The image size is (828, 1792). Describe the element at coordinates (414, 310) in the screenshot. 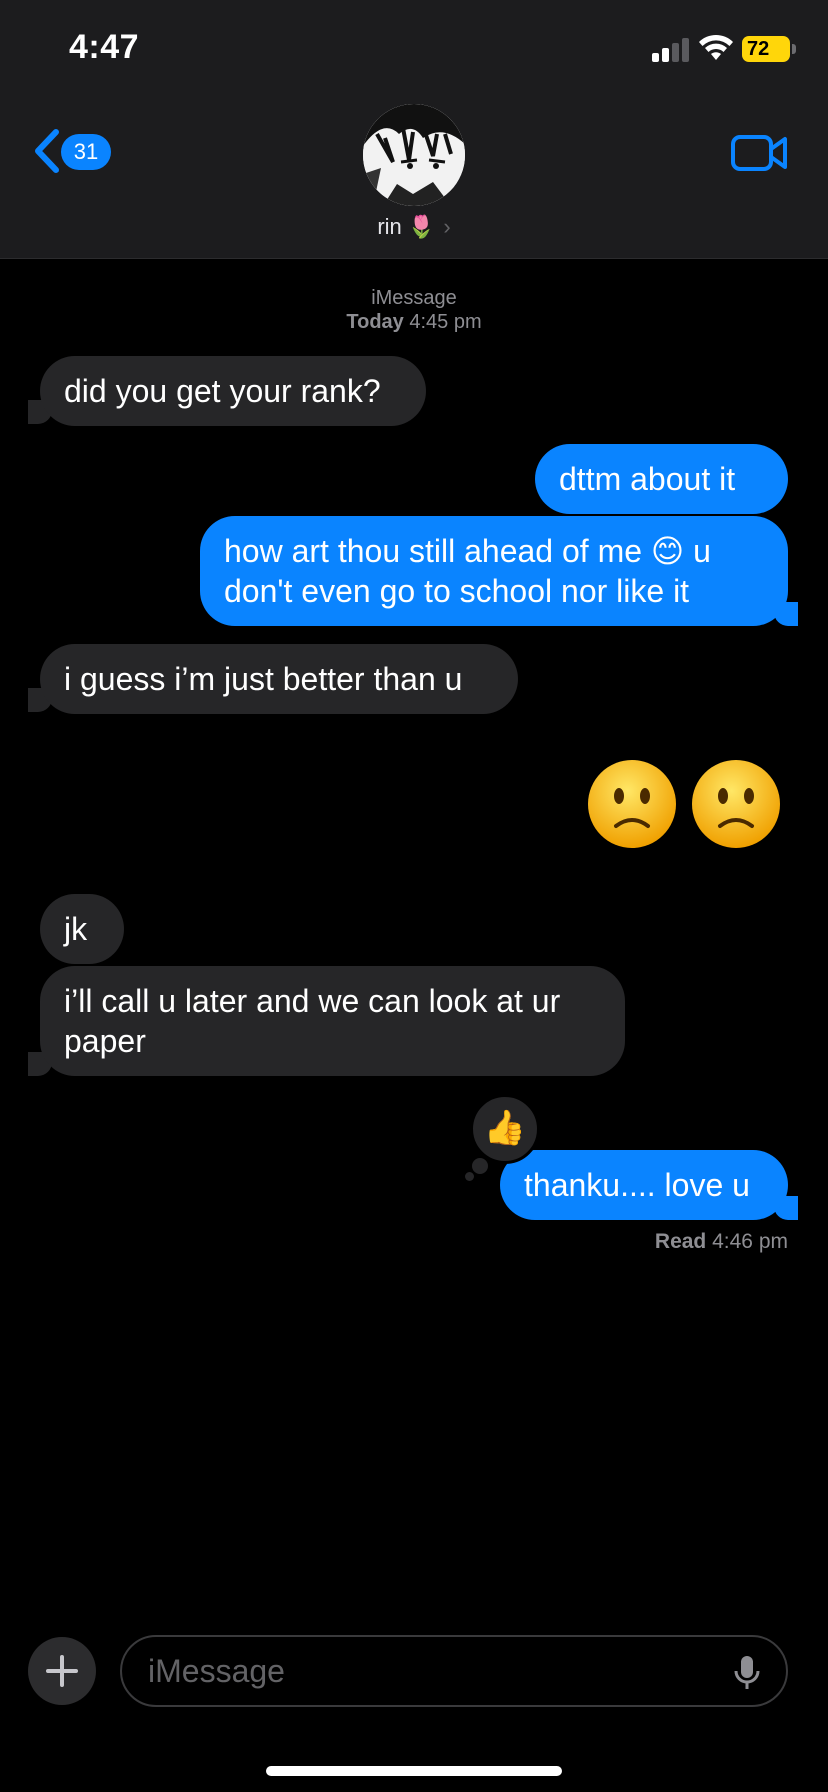

I see `thread-timestamp: iMessage Today 4:45 pm` at that location.